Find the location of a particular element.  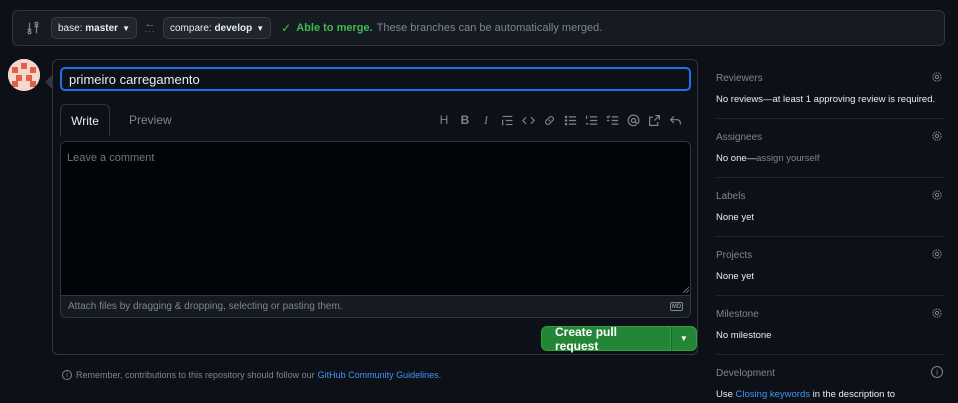

base-branch-key: base: is located at coordinates (70, 28).